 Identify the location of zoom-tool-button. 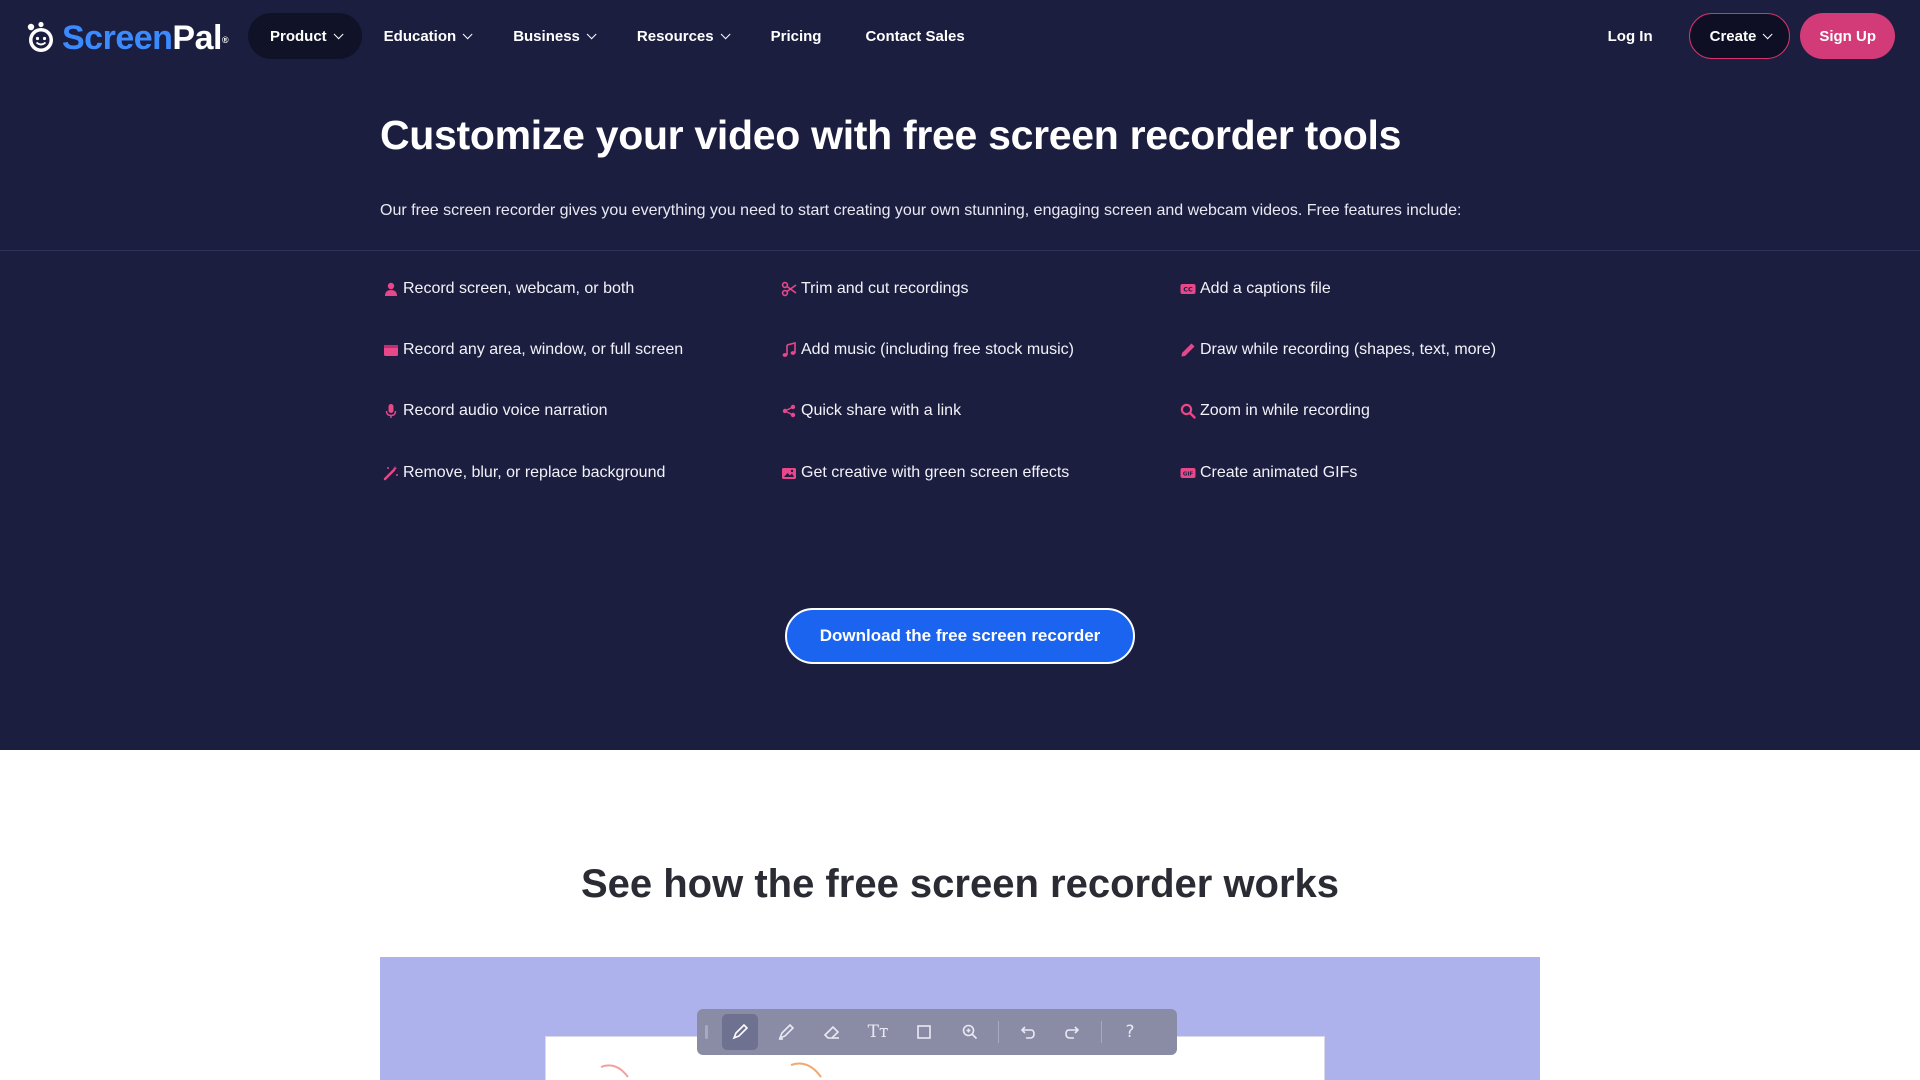
(970, 1032).